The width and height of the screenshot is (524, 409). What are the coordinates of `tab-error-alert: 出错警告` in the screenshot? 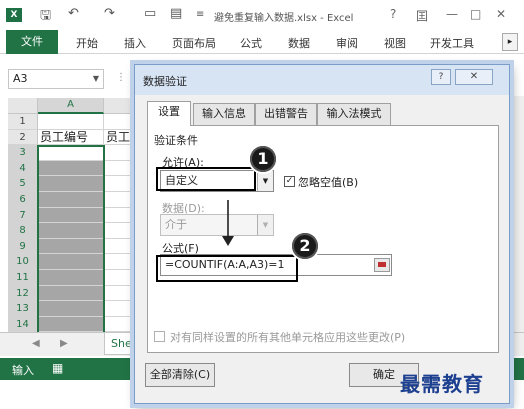 It's located at (286, 114).